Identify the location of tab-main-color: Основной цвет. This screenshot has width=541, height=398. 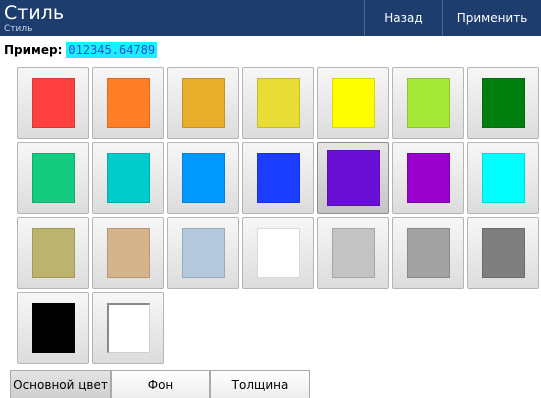
(60, 384).